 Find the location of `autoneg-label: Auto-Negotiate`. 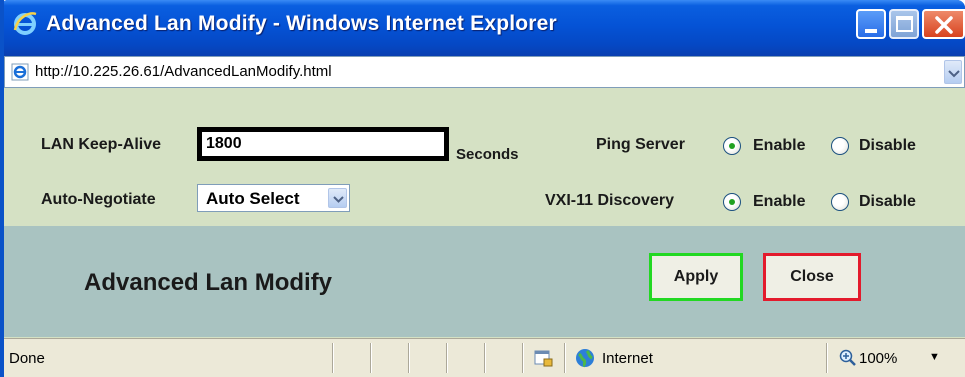

autoneg-label: Auto-Negotiate is located at coordinates (98, 199).